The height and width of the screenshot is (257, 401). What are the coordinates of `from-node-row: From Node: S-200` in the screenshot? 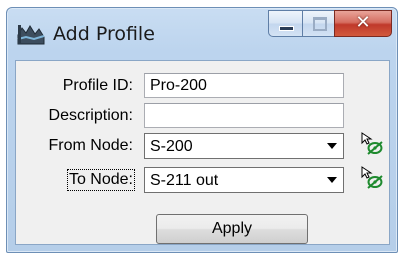 It's located at (202, 146).